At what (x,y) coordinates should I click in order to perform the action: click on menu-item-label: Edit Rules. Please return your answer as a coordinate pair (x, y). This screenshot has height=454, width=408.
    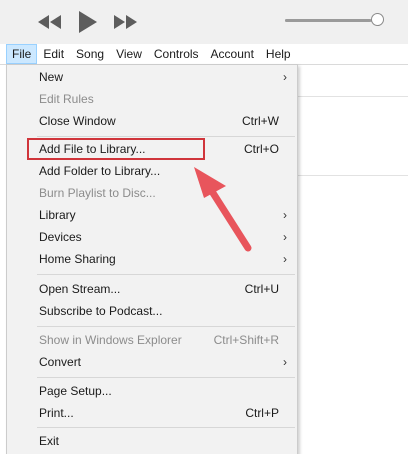
    Looking at the image, I should click on (66, 99).